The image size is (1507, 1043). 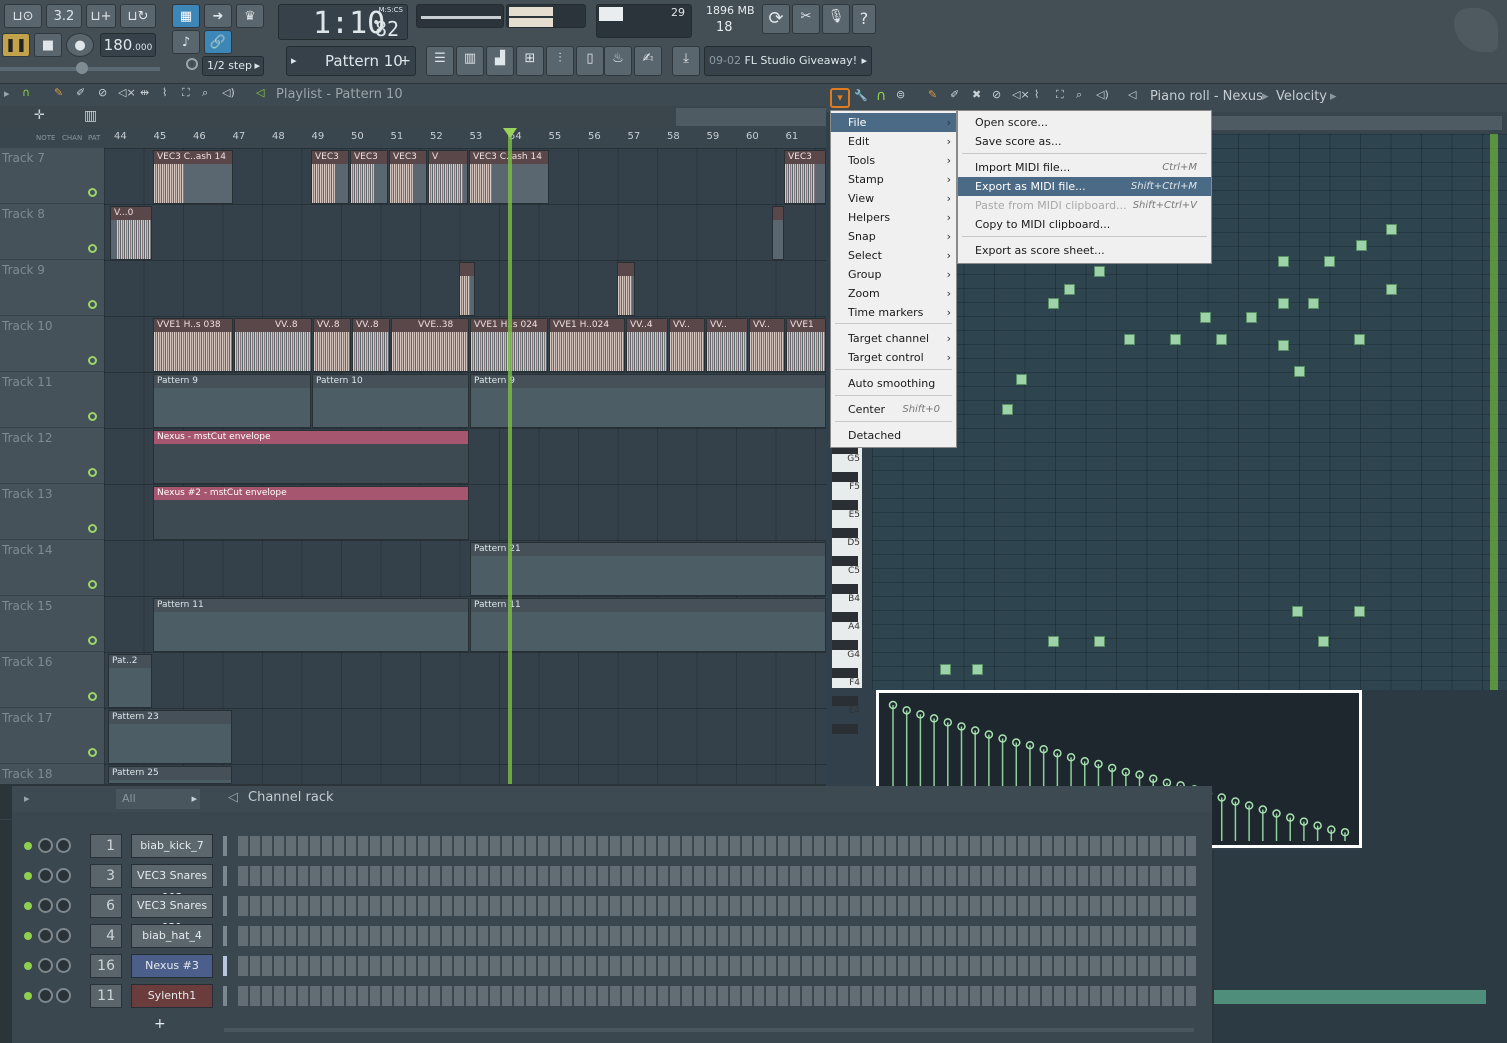 I want to click on playback-icon: ◁), so click(x=228, y=92).